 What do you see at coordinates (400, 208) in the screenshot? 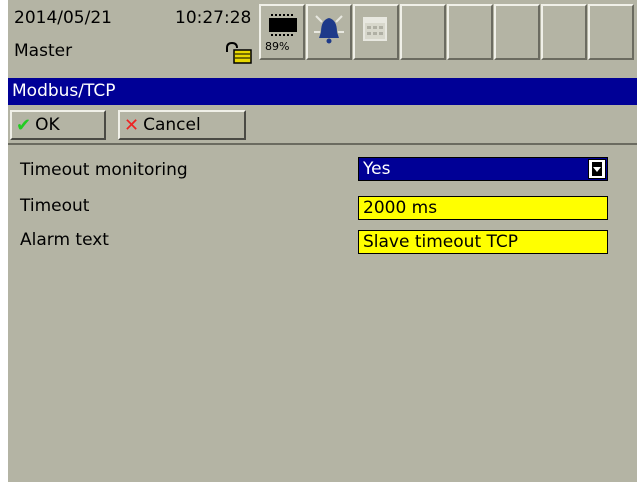
I see `timeout-value: 2000 ms` at bounding box center [400, 208].